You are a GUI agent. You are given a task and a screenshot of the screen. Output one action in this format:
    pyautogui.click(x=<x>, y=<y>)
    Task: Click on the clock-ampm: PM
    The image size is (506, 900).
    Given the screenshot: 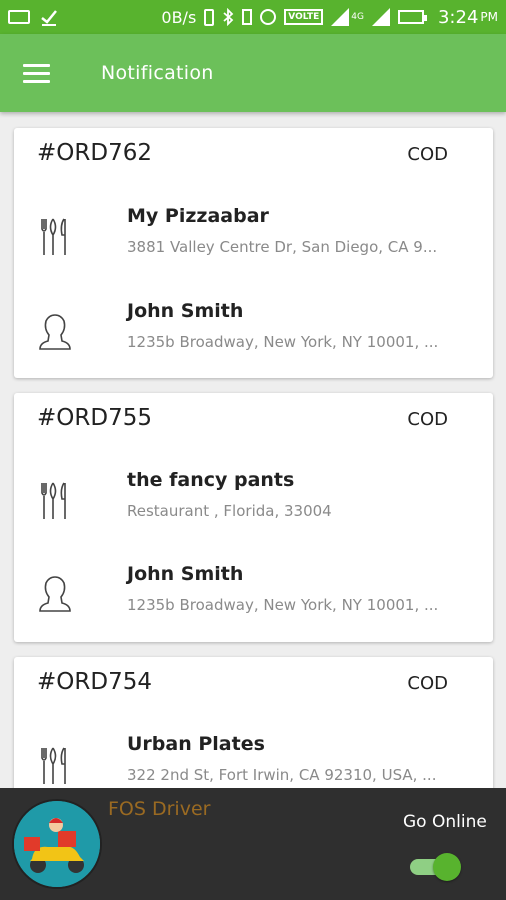 What is the action you would take?
    pyautogui.click(x=489, y=17)
    